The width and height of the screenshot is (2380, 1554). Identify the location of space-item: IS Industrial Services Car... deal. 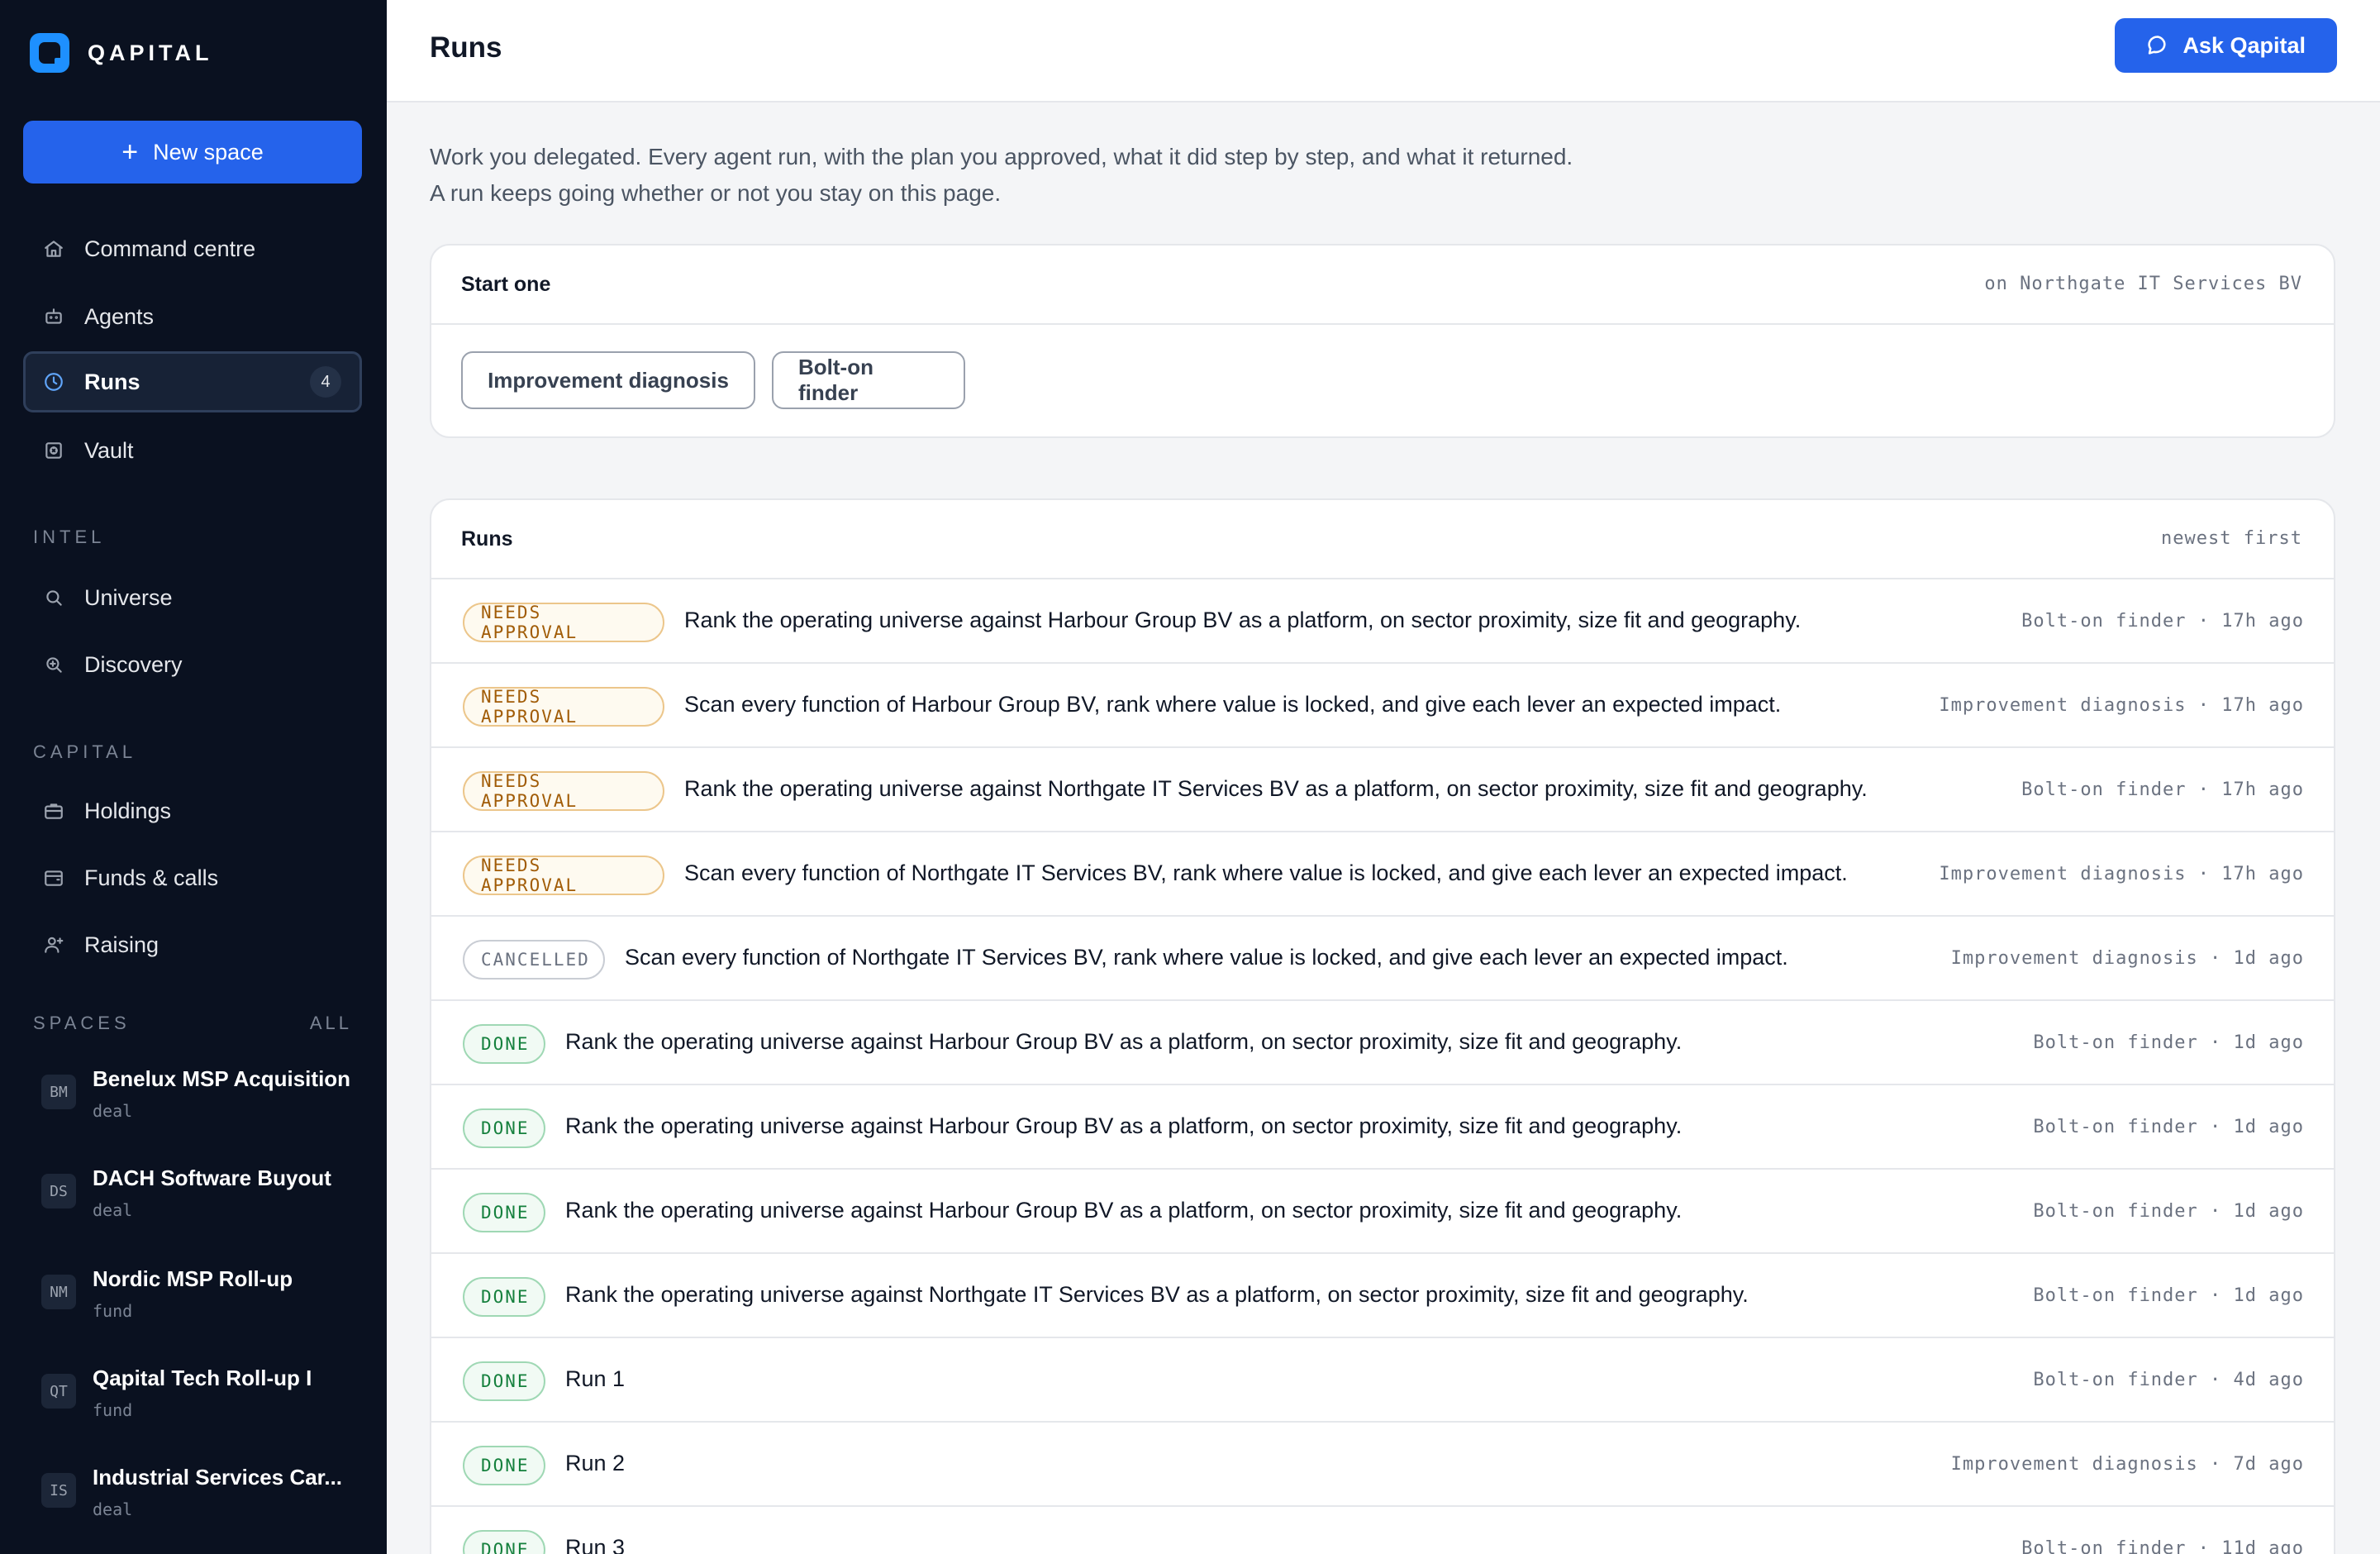
(202, 1490).